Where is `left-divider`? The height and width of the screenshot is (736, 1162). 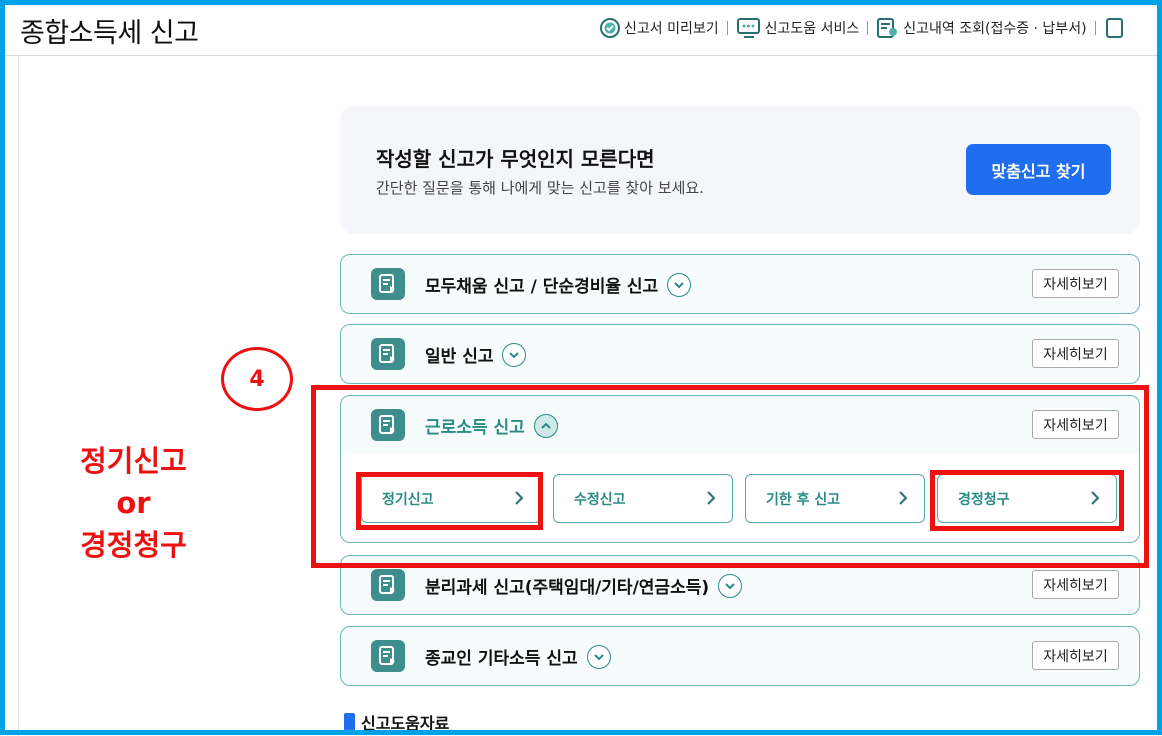 left-divider is located at coordinates (18, 396).